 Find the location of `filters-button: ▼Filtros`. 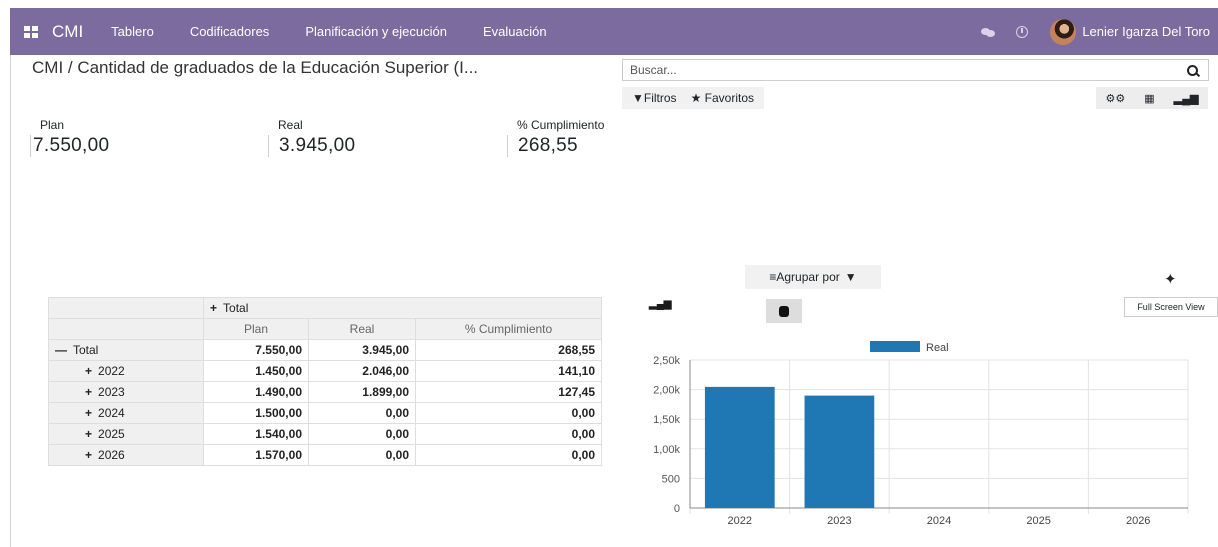

filters-button: ▼Filtros is located at coordinates (654, 98).